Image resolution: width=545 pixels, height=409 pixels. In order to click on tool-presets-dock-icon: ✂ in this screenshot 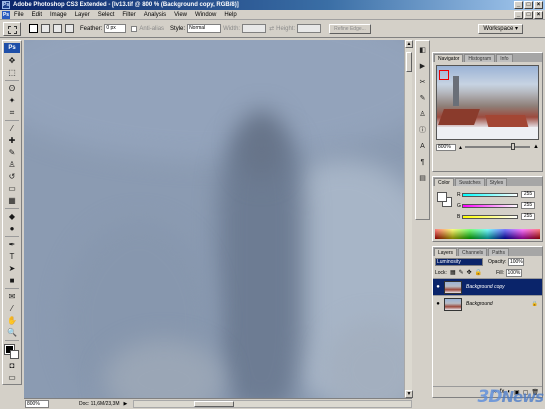, I will do `click(422, 82)`.